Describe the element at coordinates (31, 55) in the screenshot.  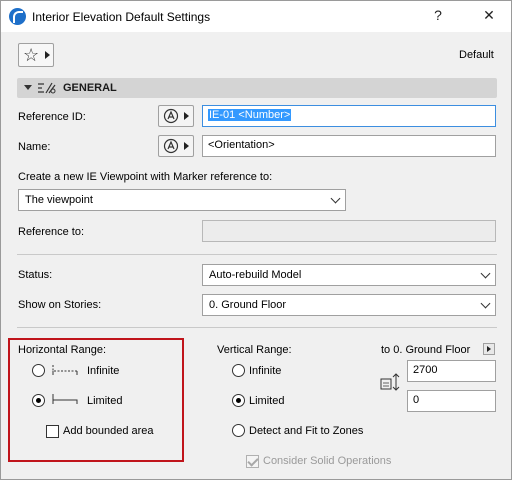
I see `star-icon: ☆` at that location.